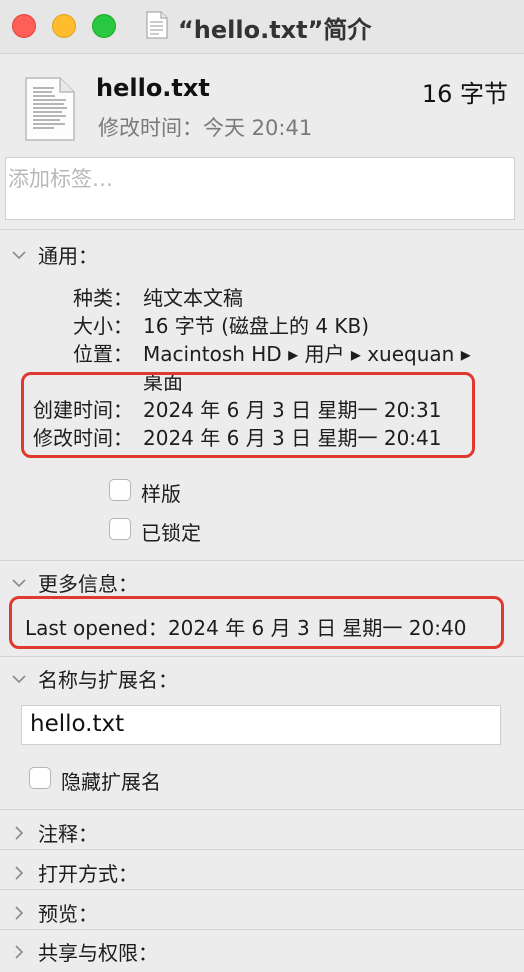 The width and height of the screenshot is (524, 972). I want to click on stationery-checkbox, so click(120, 490).